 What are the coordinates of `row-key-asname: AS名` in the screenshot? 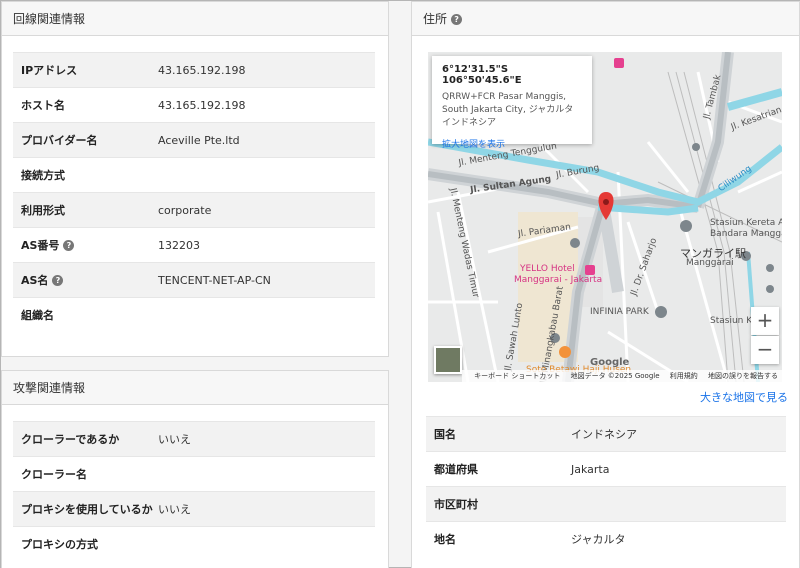 It's located at (35, 280).